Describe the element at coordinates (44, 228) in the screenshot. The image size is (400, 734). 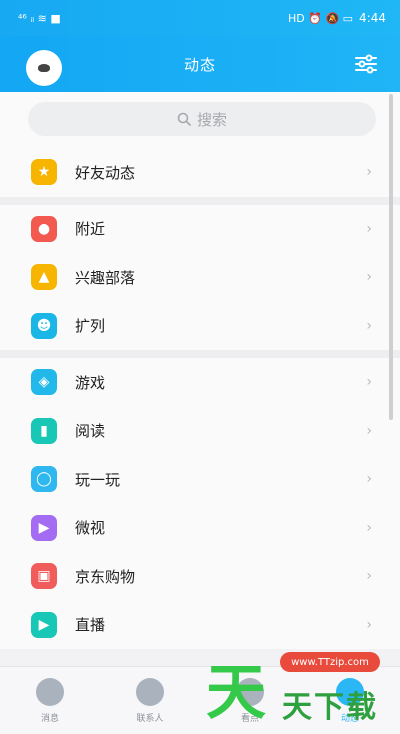
I see `location-pin-icon: ●` at that location.